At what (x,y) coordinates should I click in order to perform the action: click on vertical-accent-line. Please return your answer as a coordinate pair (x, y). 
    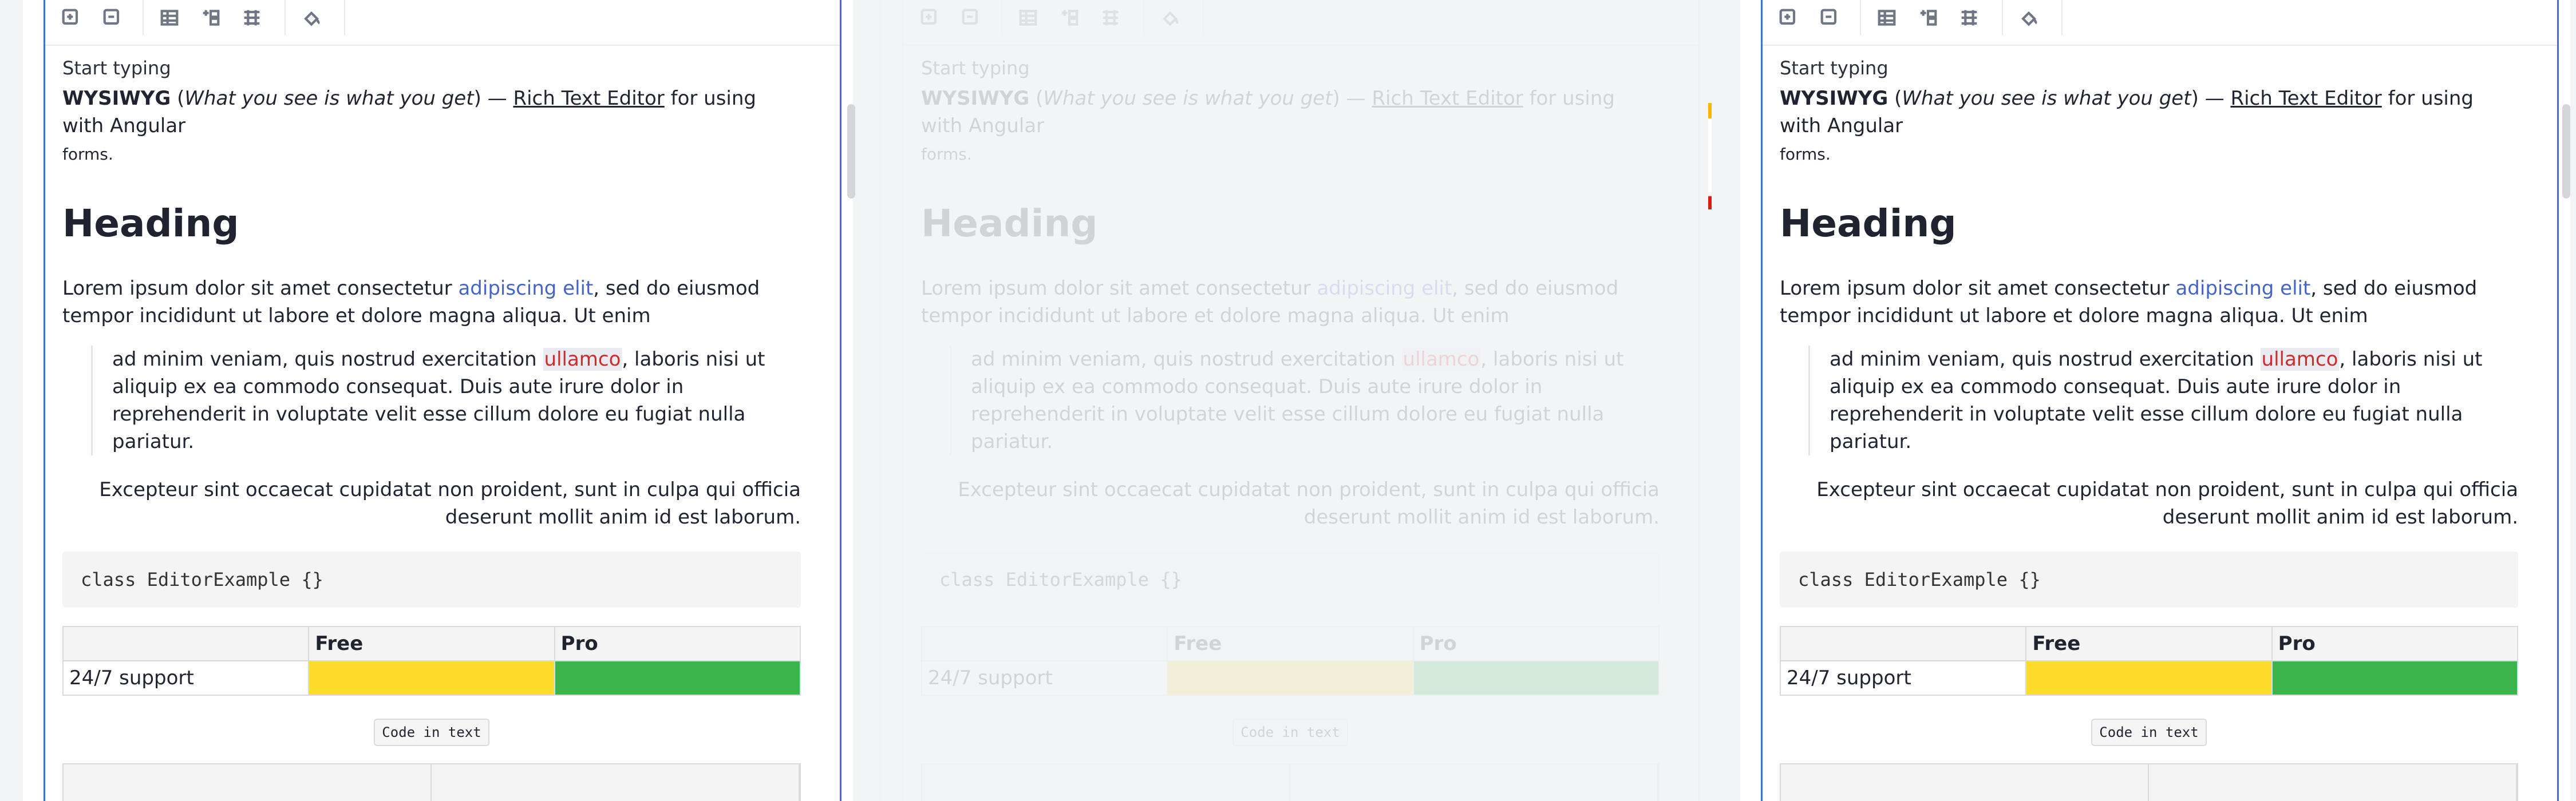
    Looking at the image, I should click on (1710, 156).